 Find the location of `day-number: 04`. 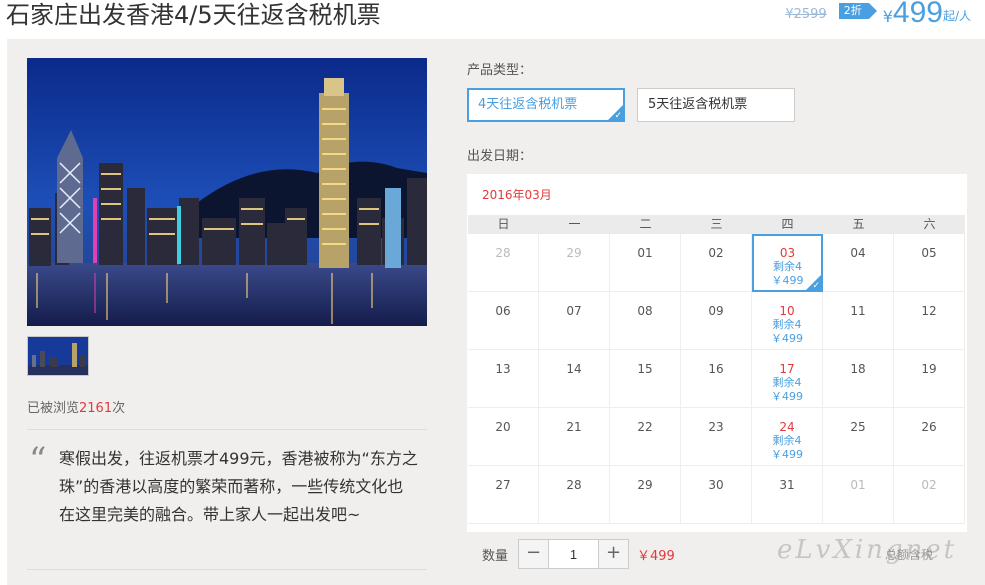

day-number: 04 is located at coordinates (858, 253).